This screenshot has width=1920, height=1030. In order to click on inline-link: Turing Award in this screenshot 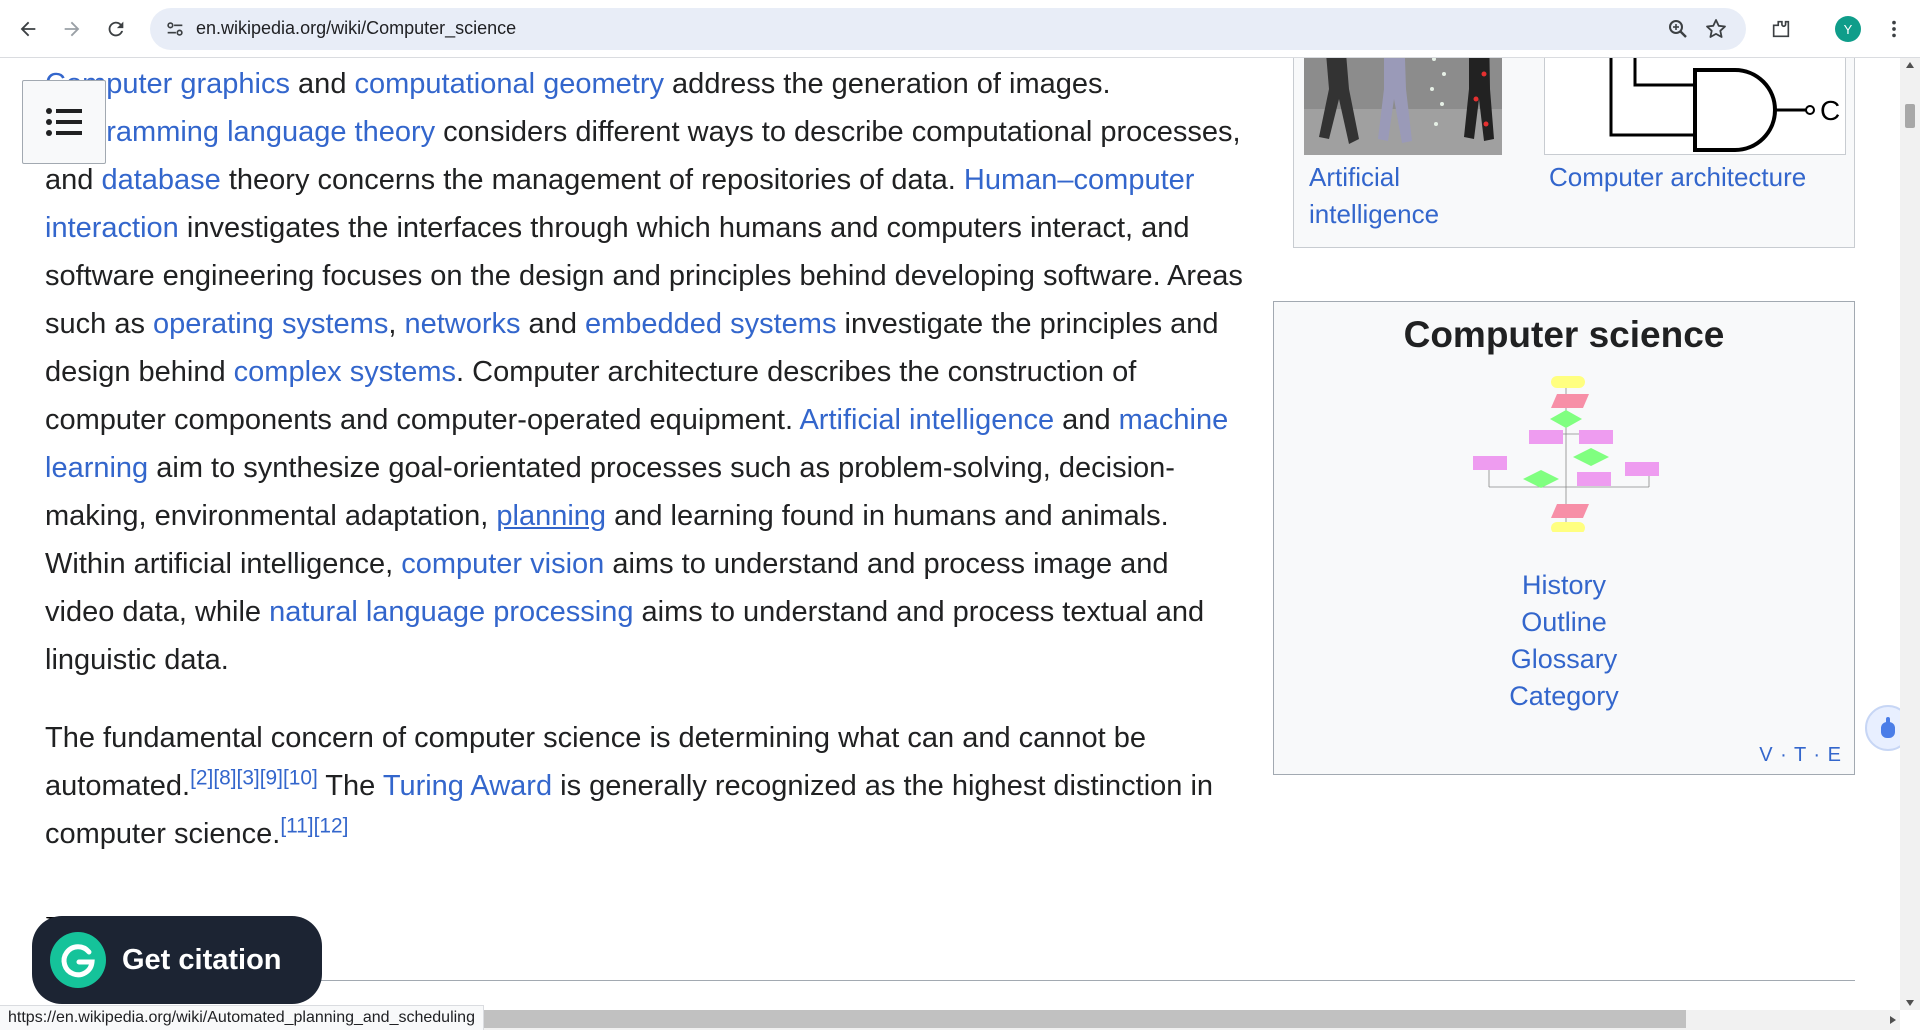, I will do `click(467, 786)`.